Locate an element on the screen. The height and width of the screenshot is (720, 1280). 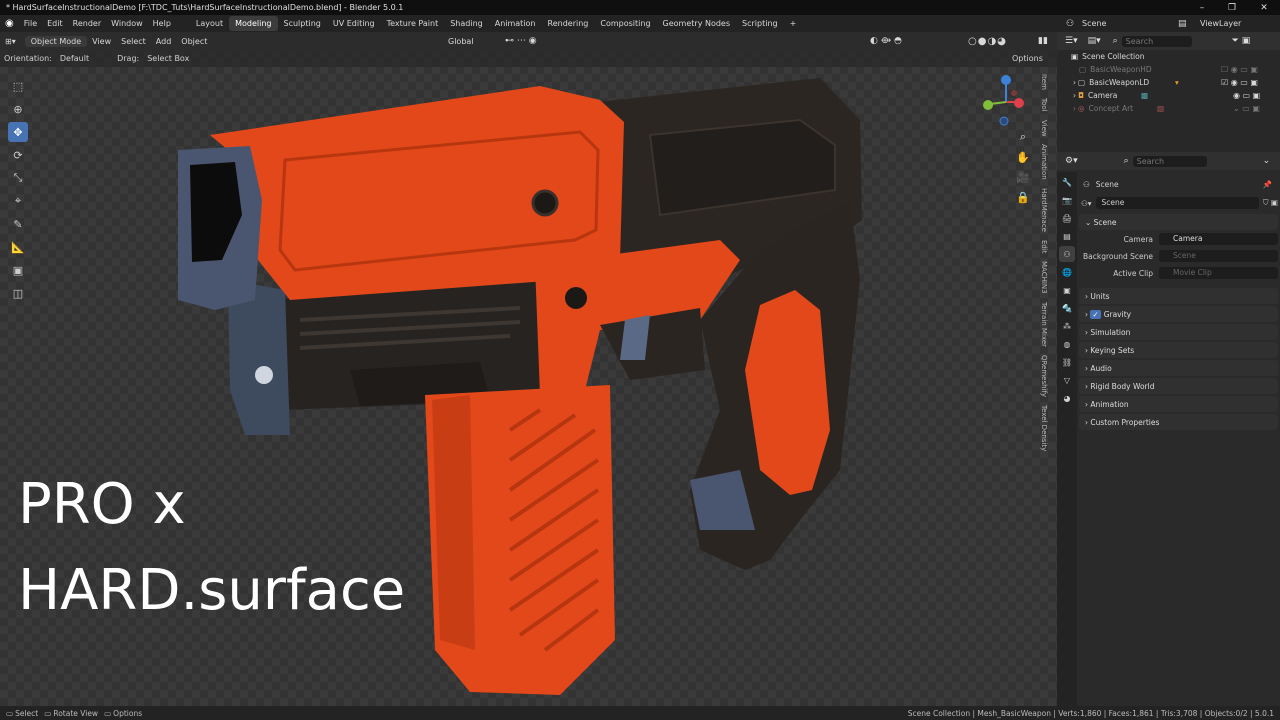
outliner-root: ▣ Scene Collection is located at coordinates (1168, 56).